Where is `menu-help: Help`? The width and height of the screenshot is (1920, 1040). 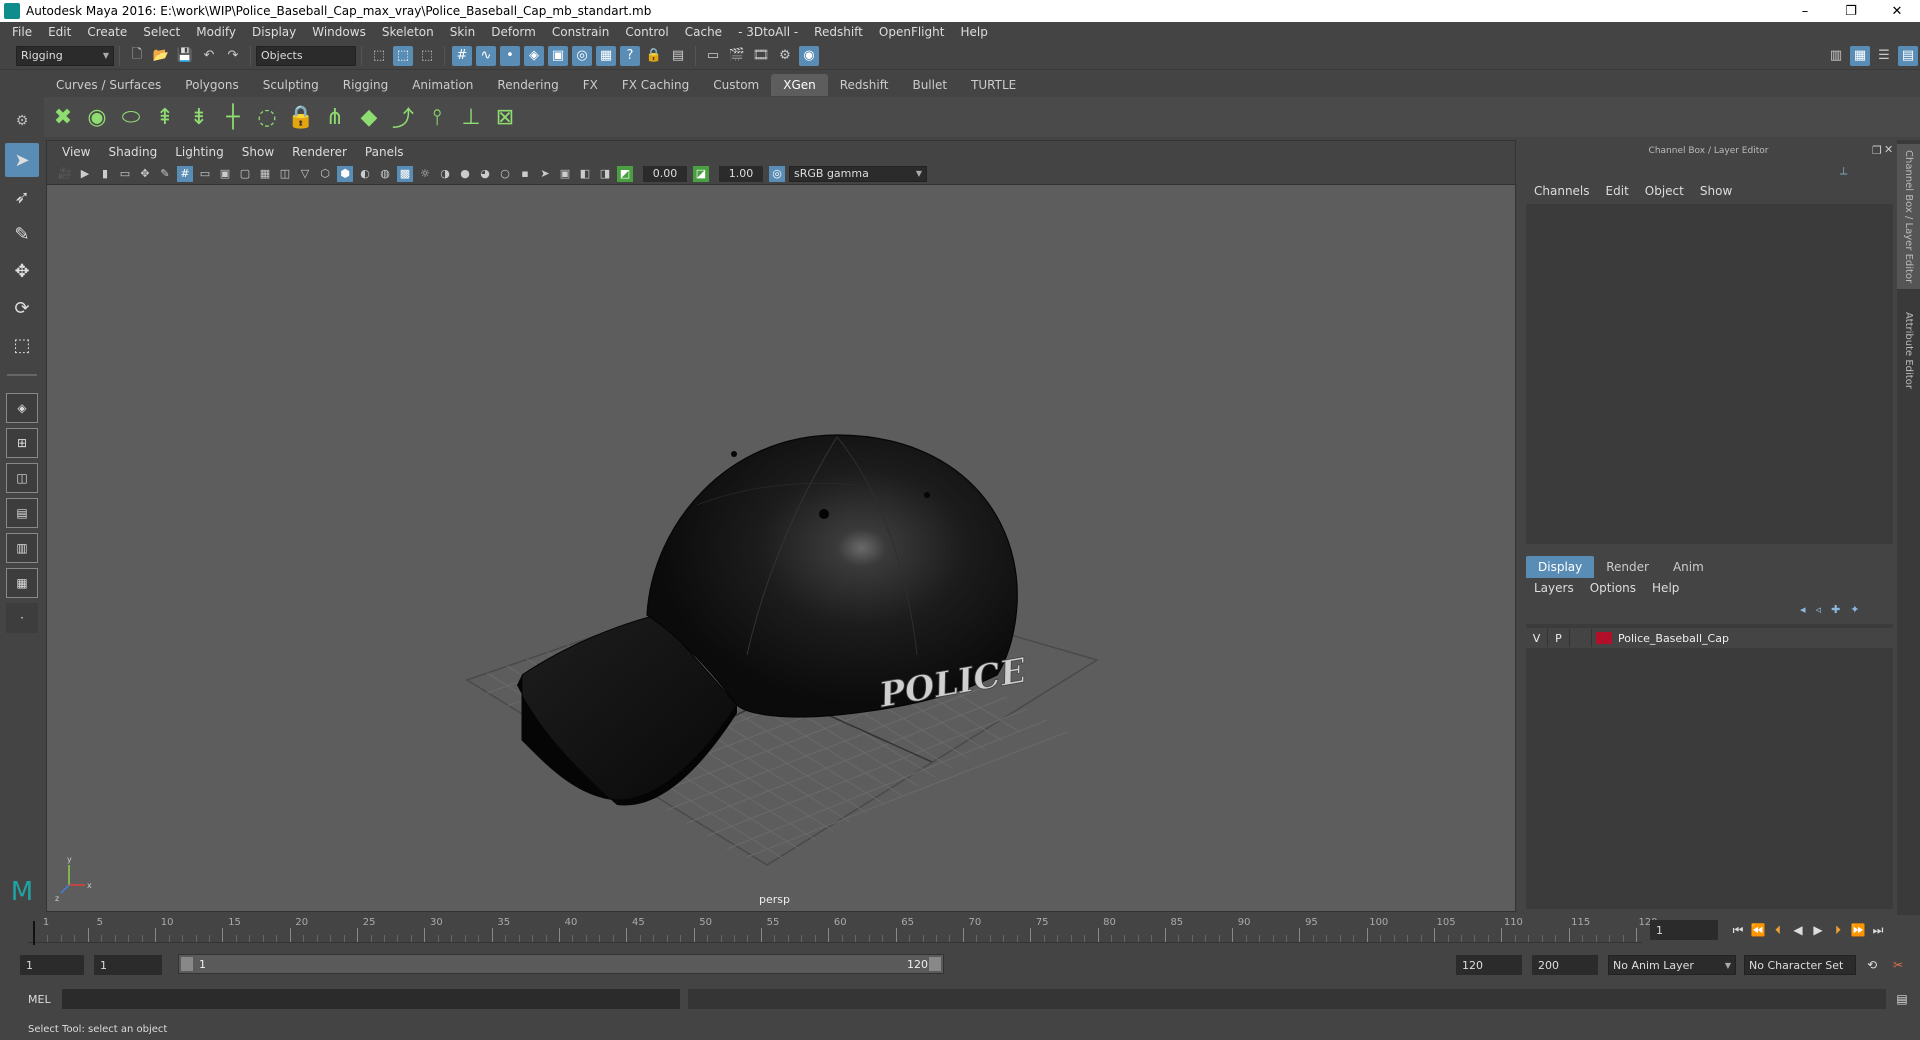
menu-help: Help is located at coordinates (973, 32).